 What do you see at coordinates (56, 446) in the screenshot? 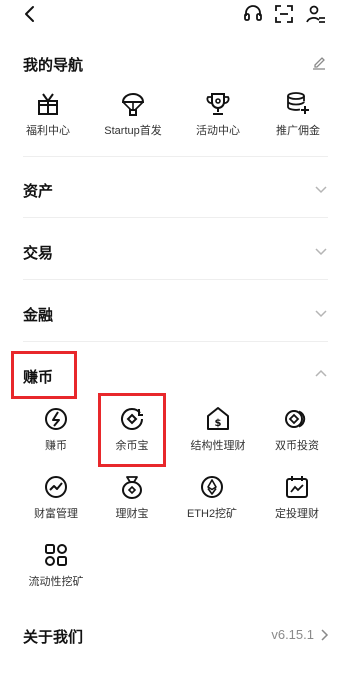
I see `earn-item-label: 赚币` at bounding box center [56, 446].